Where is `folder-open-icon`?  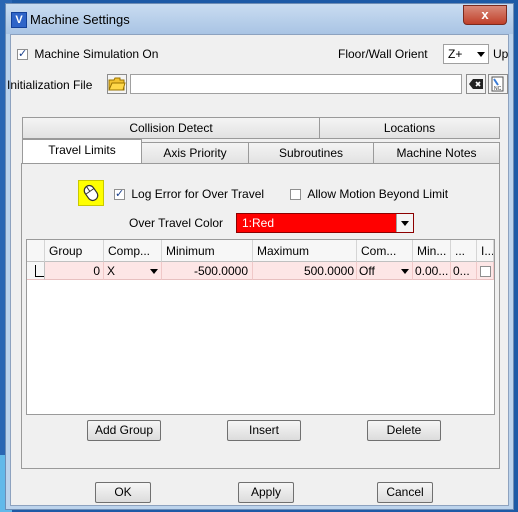
folder-open-icon is located at coordinates (117, 84).